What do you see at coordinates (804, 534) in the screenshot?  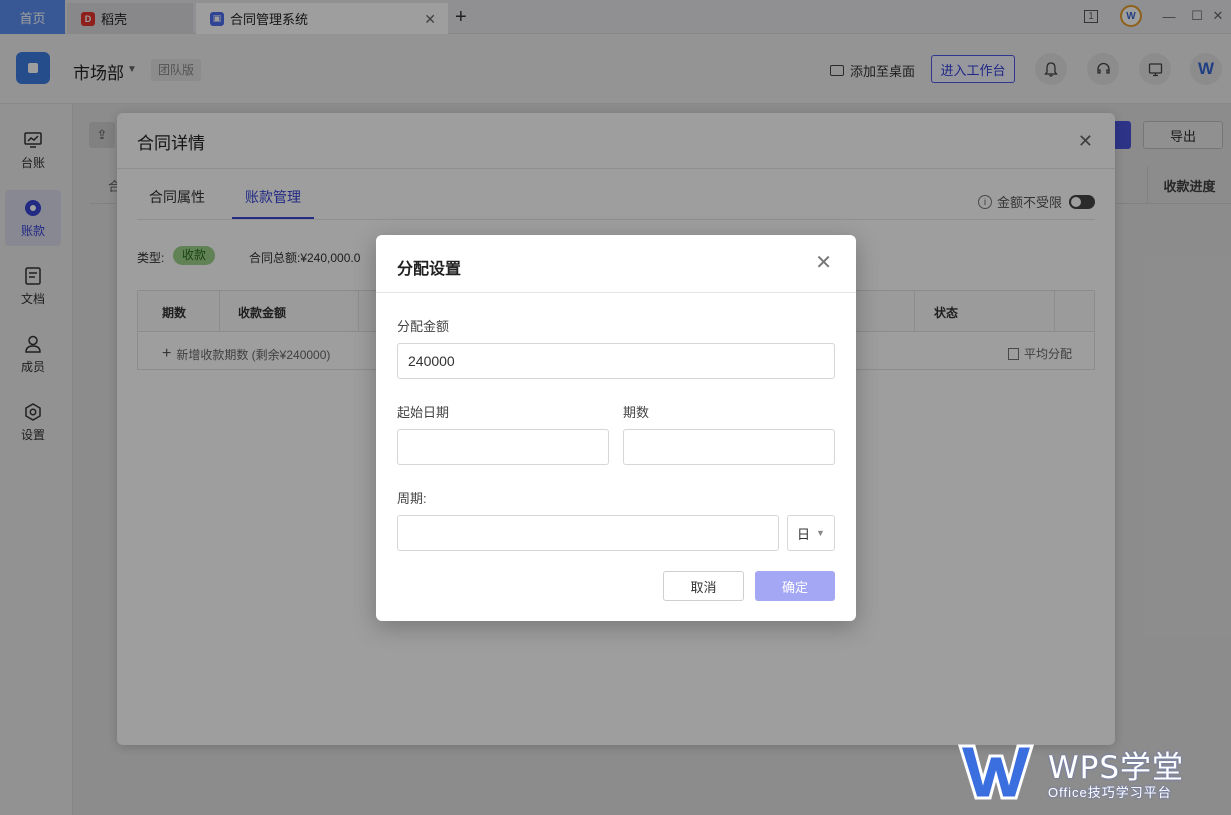 I see `cycle-unit-value: 日` at bounding box center [804, 534].